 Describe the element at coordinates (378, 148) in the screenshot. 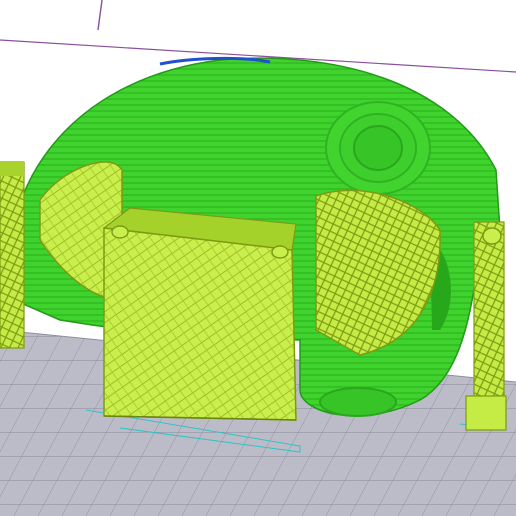

I see `shell-boss` at that location.